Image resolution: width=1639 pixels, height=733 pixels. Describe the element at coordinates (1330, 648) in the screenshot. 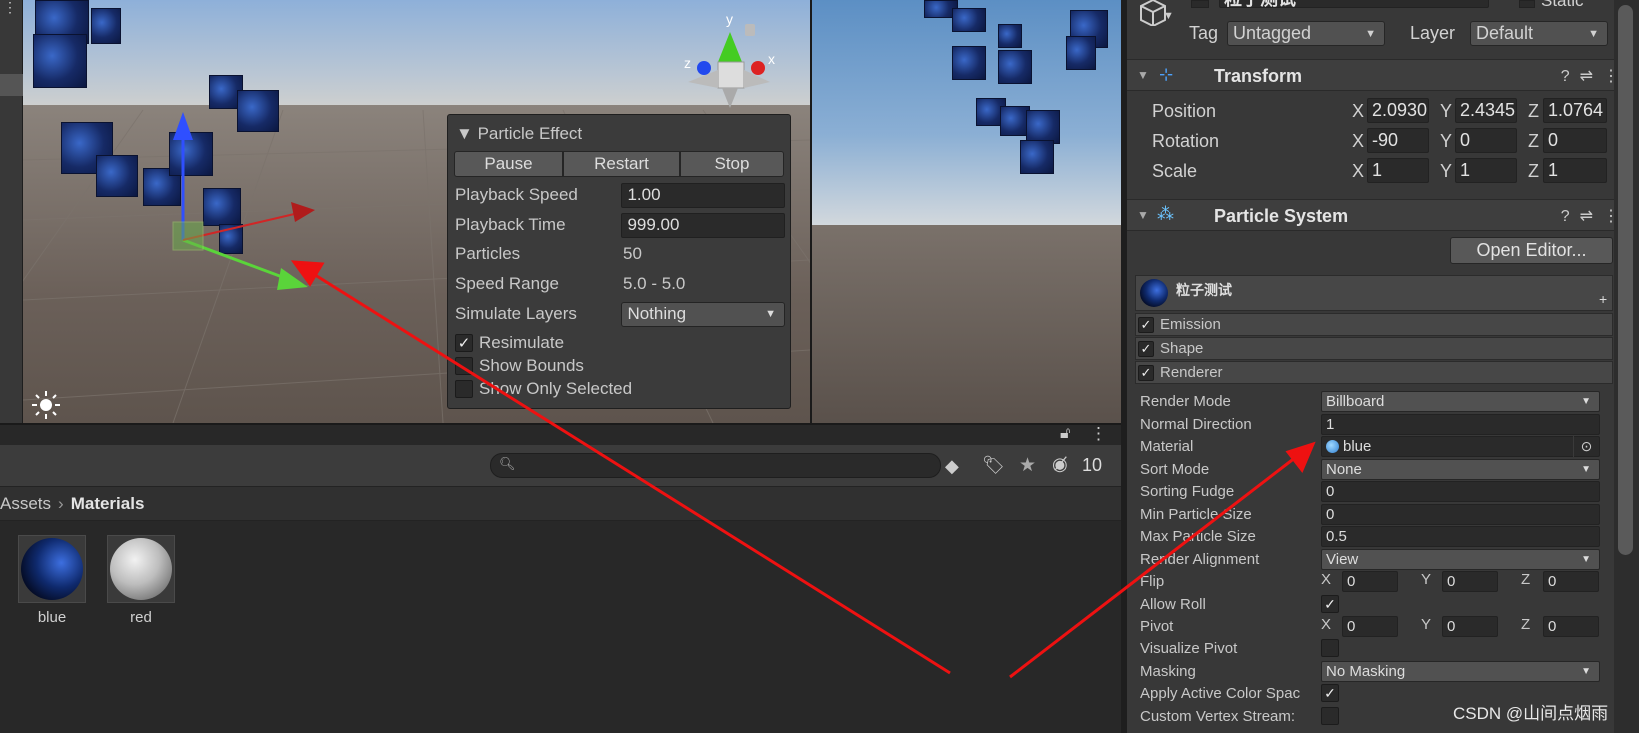

I see `visualize-pivot-checkbox` at that location.